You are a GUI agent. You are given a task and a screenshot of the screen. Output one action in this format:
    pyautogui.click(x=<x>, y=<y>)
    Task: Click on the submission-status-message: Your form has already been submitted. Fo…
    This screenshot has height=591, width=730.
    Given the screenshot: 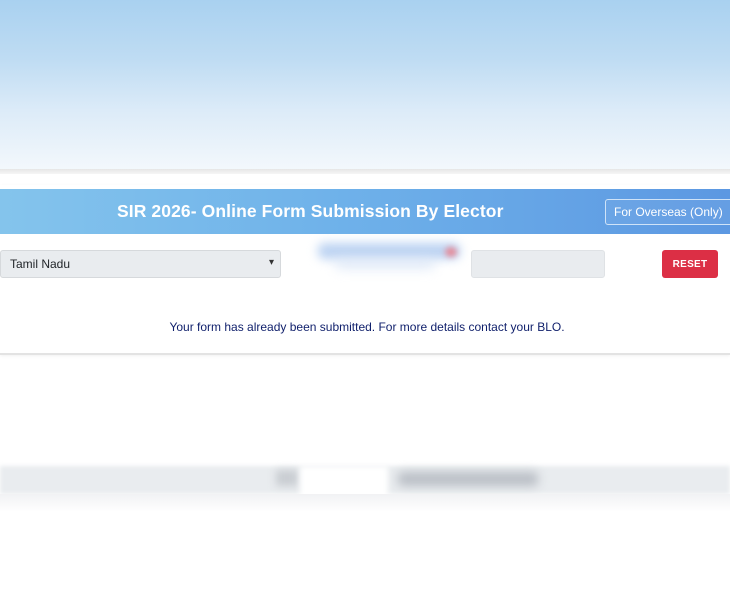 What is the action you would take?
    pyautogui.click(x=367, y=327)
    